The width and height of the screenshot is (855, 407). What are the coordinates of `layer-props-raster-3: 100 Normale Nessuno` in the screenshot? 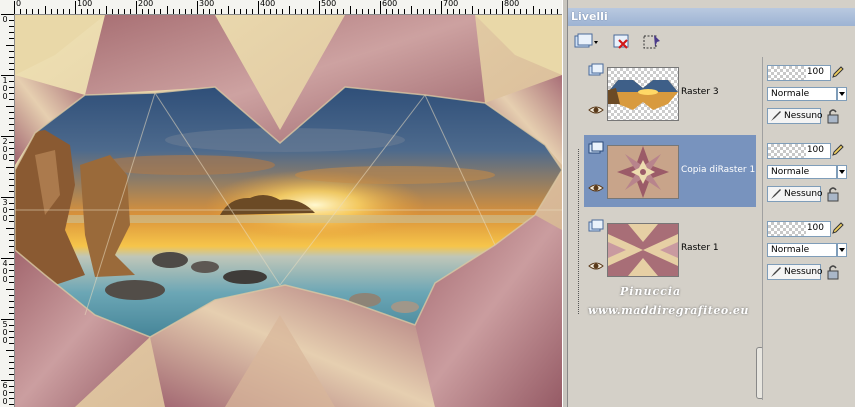 It's located at (809, 93).